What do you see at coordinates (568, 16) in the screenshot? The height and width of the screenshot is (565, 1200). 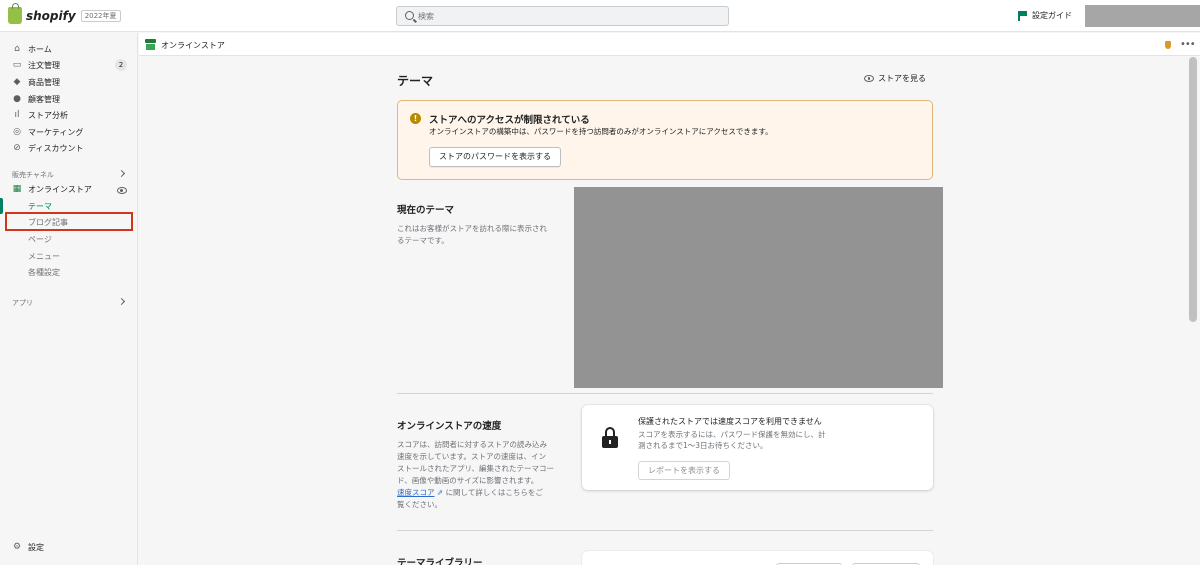 I see `search-input` at bounding box center [568, 16].